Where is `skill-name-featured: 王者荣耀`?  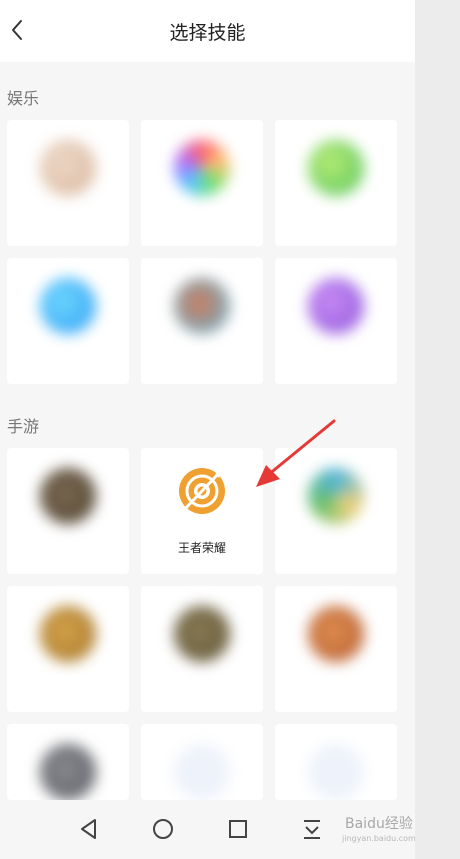
skill-name-featured: 王者荣耀 is located at coordinates (201, 548).